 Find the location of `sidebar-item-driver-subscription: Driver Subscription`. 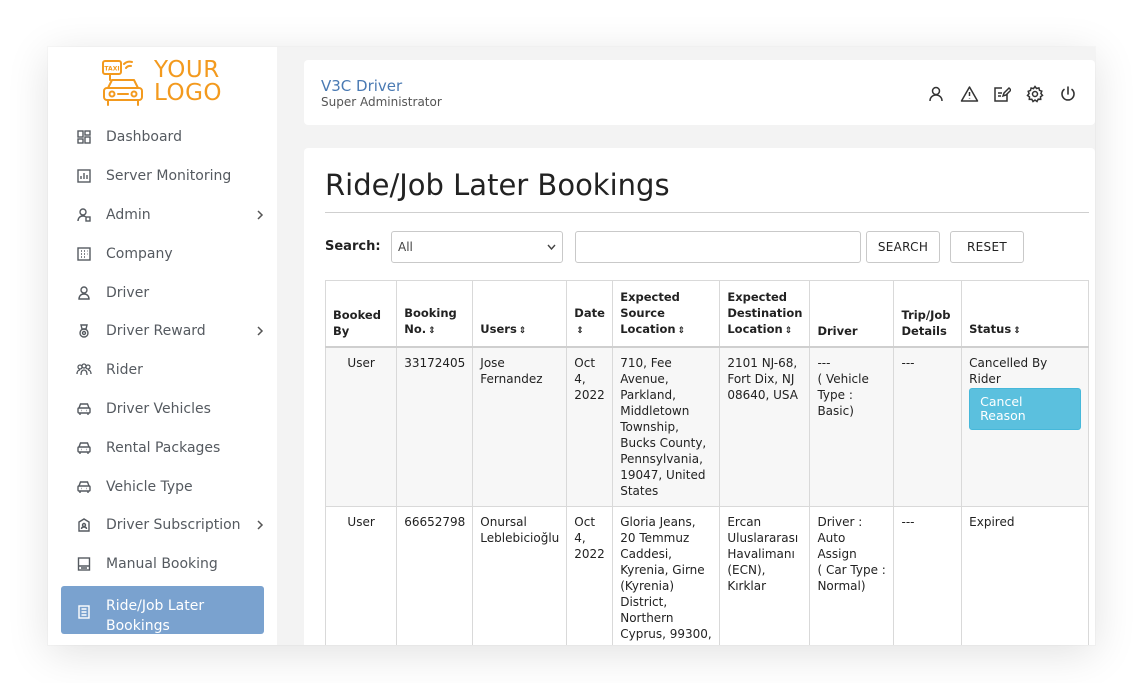

sidebar-item-driver-subscription: Driver Subscription is located at coordinates (162, 525).